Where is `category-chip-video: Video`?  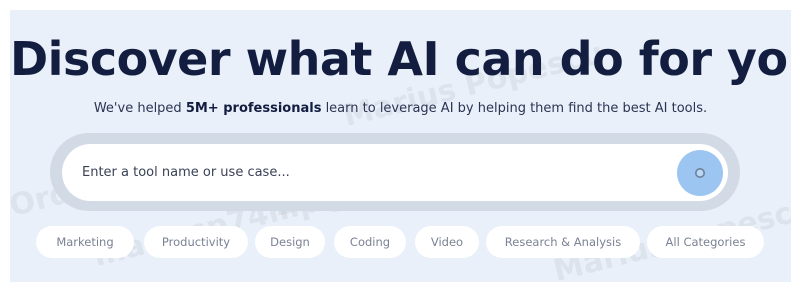
category-chip-video: Video is located at coordinates (447, 242).